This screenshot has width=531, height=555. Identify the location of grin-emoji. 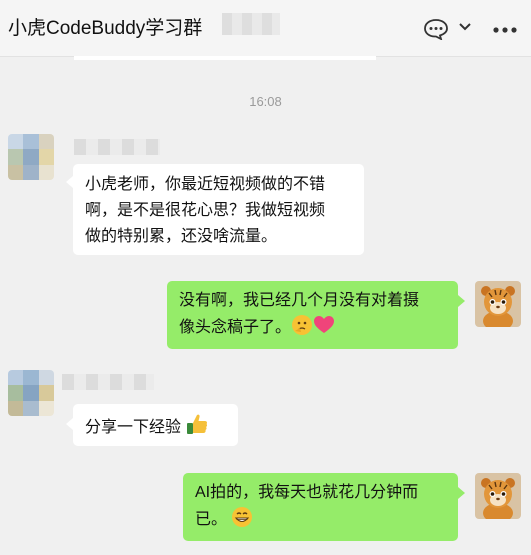
(242, 517).